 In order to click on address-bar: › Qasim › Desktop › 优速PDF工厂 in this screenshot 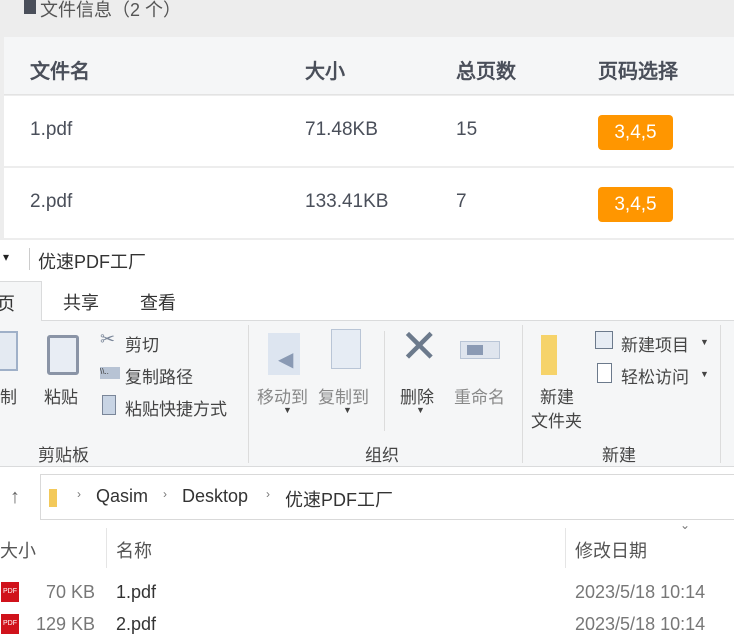, I will do `click(387, 497)`.